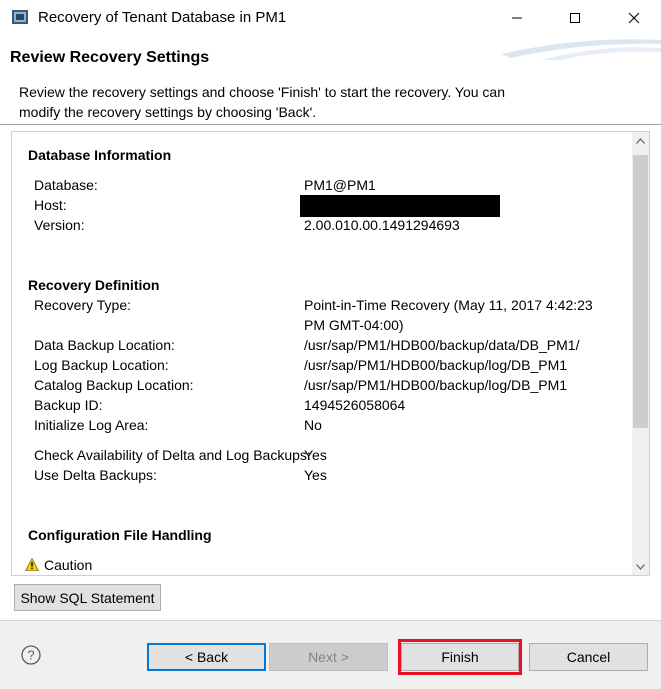 This screenshot has height=689, width=661. Describe the element at coordinates (66, 185) in the screenshot. I see `database-label: Database:` at that location.